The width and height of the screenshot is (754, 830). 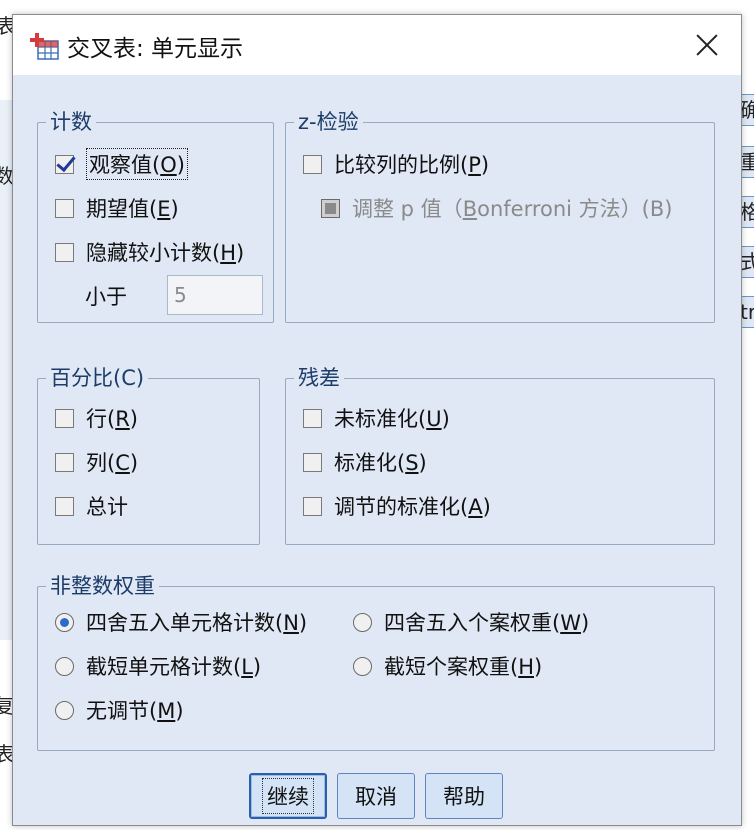 I want to click on total-percent-checkbox: 总计, so click(x=91, y=506).